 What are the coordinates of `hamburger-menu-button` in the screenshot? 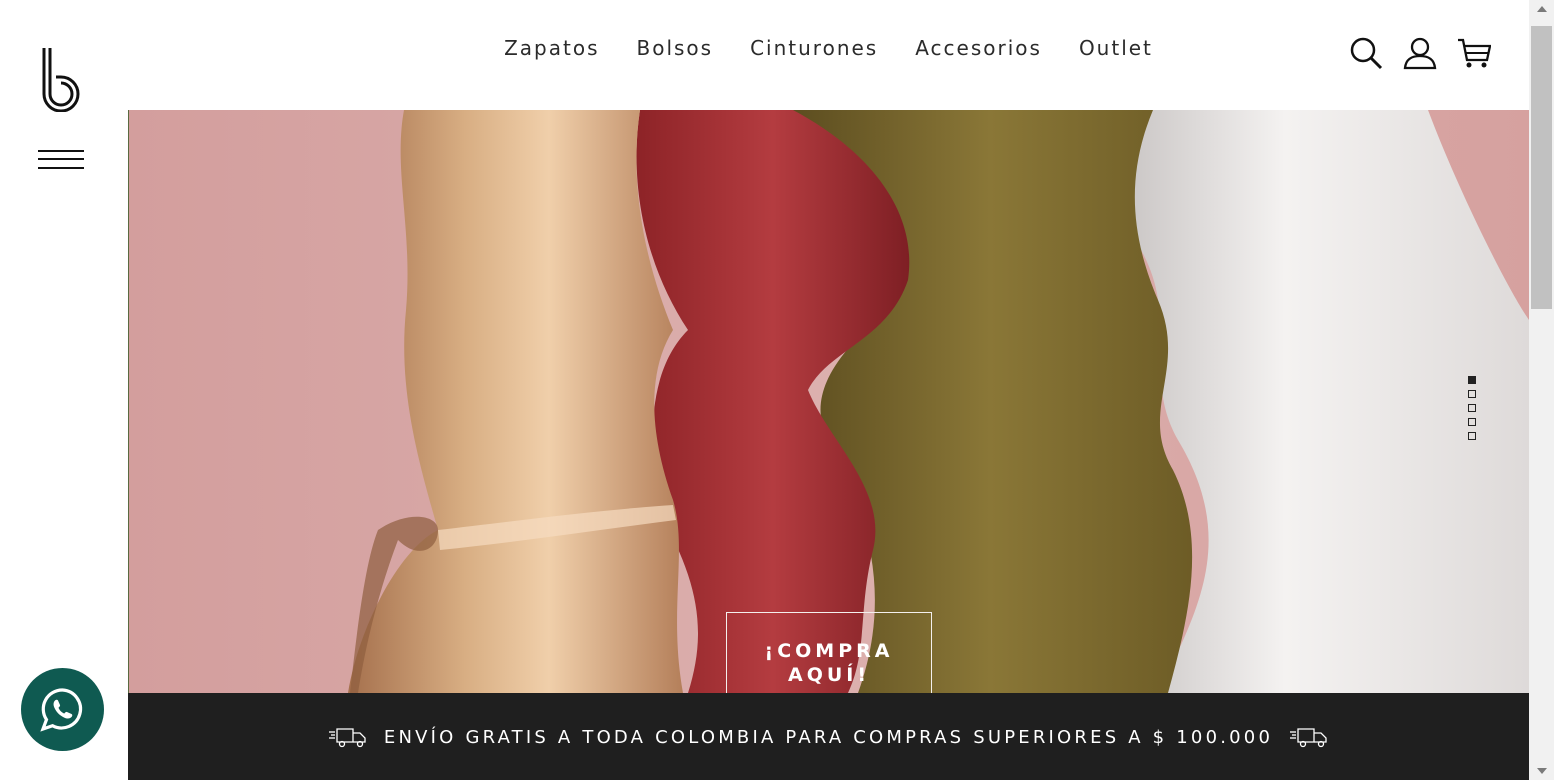 It's located at (61, 161).